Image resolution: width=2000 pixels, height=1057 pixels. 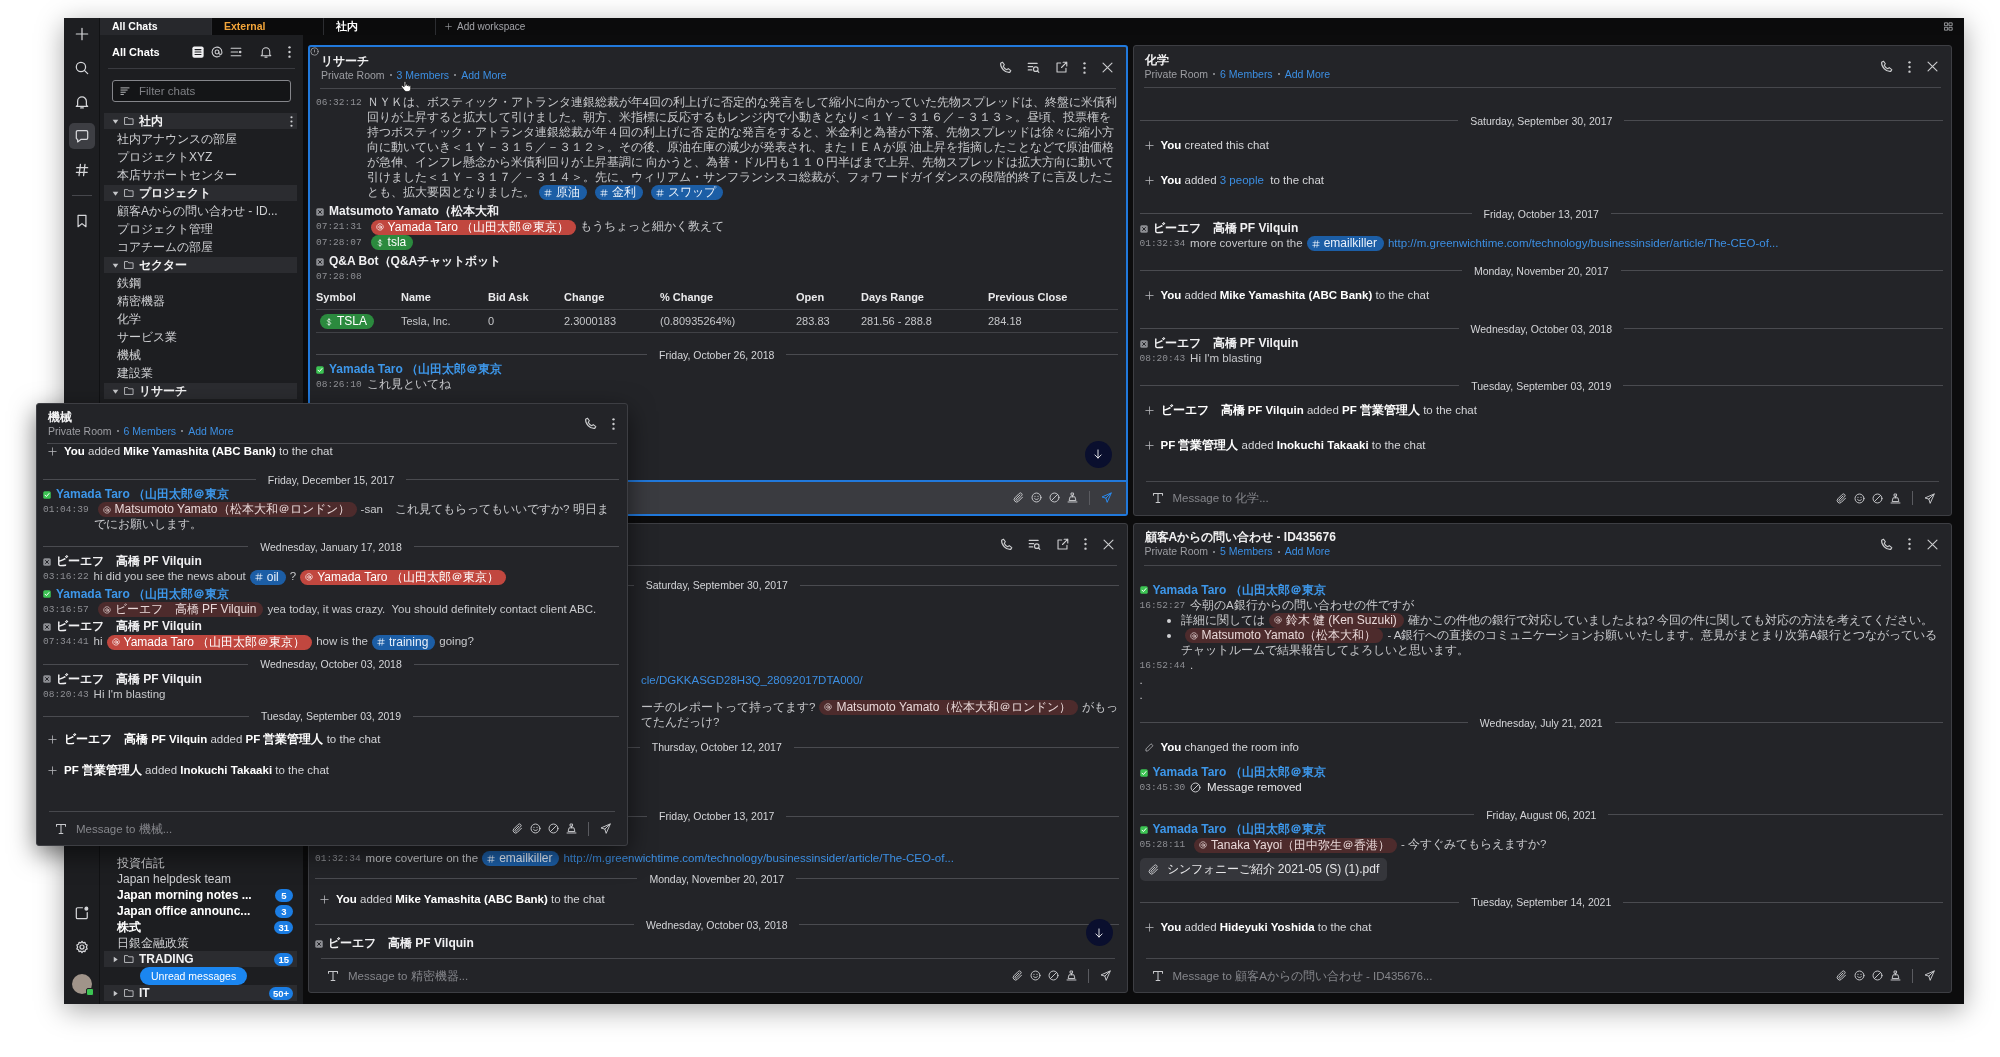 What do you see at coordinates (1162, 788) in the screenshot?
I see `timestamp: 03:45:30` at bounding box center [1162, 788].